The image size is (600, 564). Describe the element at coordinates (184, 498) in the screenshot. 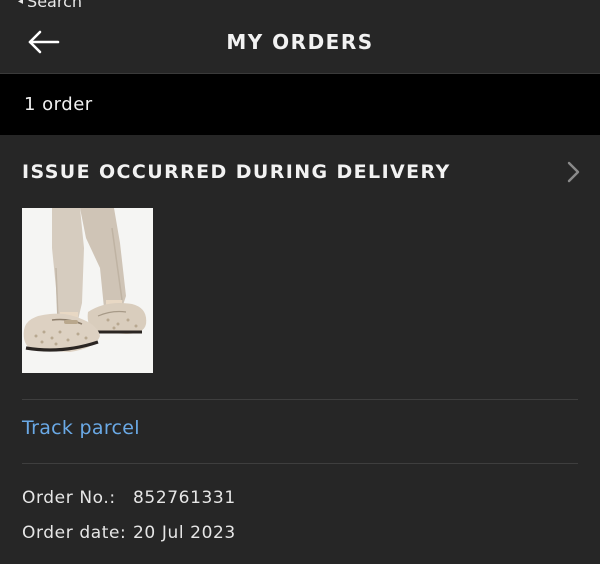

I see `order-number-value: 852761331` at that location.